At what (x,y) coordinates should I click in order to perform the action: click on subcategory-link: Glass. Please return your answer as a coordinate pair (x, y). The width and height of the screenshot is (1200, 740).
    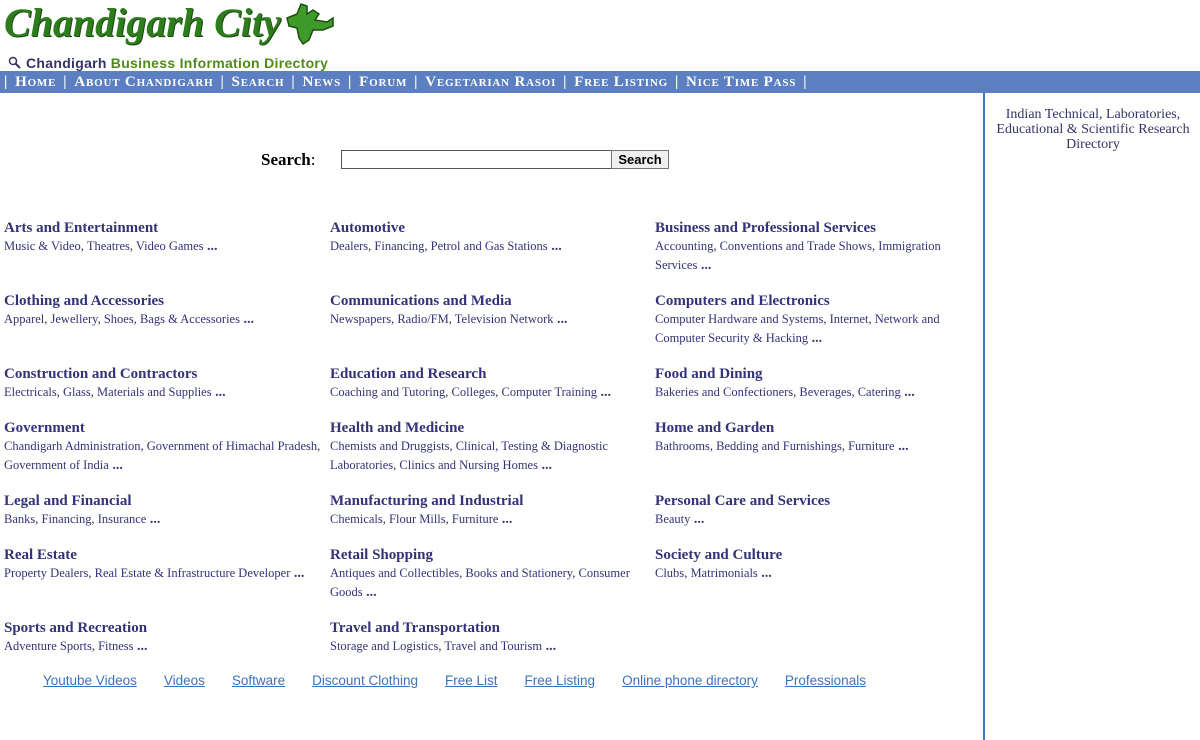
    Looking at the image, I should click on (77, 392).